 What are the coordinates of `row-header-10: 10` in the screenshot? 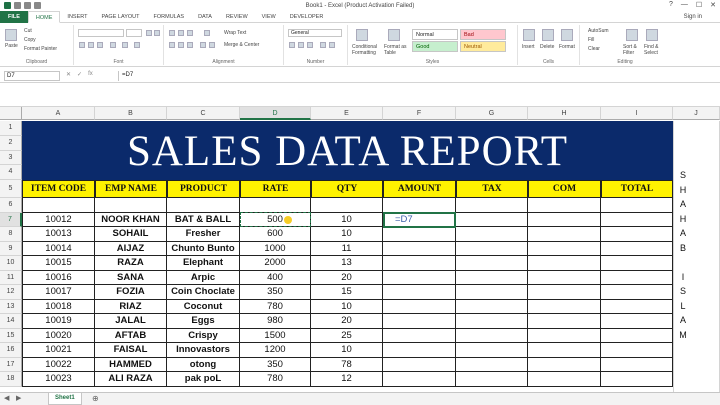 It's located at (11, 263).